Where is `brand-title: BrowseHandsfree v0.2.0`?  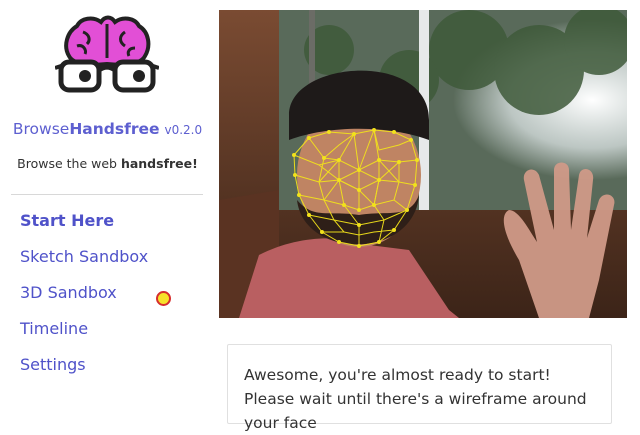 brand-title: BrowseHandsfree v0.2.0 is located at coordinates (107, 129).